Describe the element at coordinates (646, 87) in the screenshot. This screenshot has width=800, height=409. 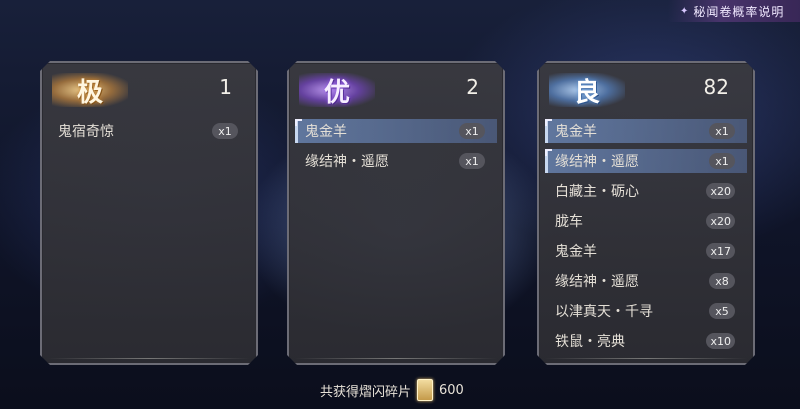
I see `card-header: 良 82` at that location.